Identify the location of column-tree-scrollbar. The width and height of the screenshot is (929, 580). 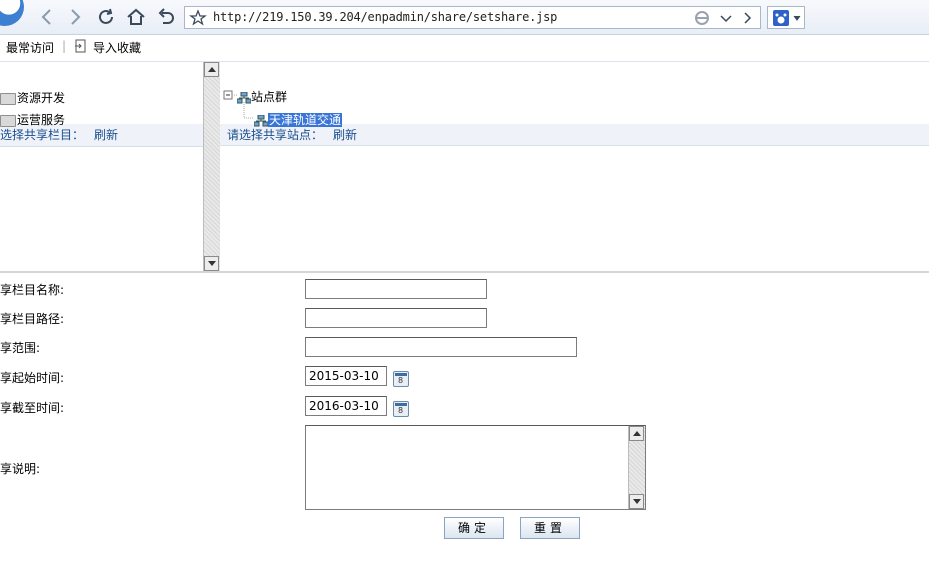
(211, 166).